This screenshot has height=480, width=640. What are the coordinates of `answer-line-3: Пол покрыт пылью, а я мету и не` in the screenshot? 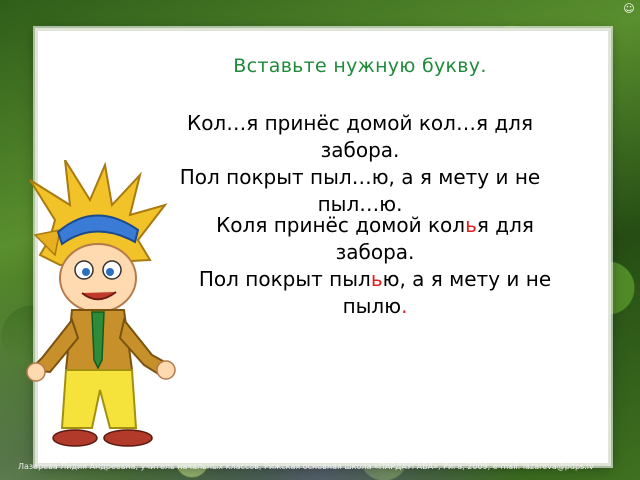 It's located at (375, 279).